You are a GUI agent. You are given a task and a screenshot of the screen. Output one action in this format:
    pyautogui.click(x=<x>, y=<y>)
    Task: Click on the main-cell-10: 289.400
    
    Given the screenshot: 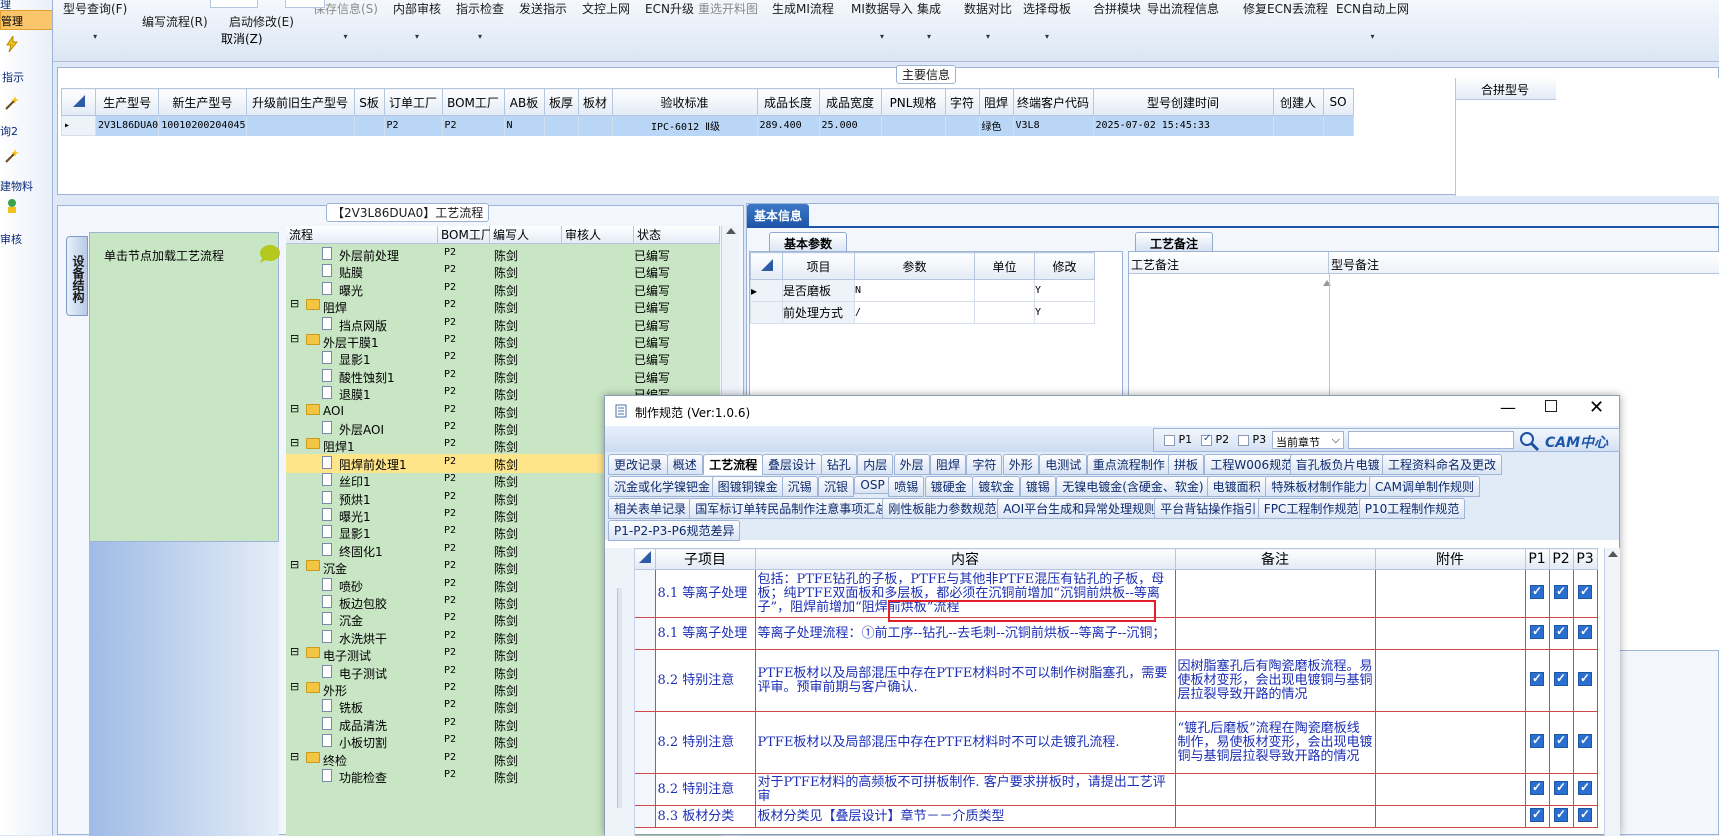 What is the action you would take?
    pyautogui.click(x=788, y=125)
    